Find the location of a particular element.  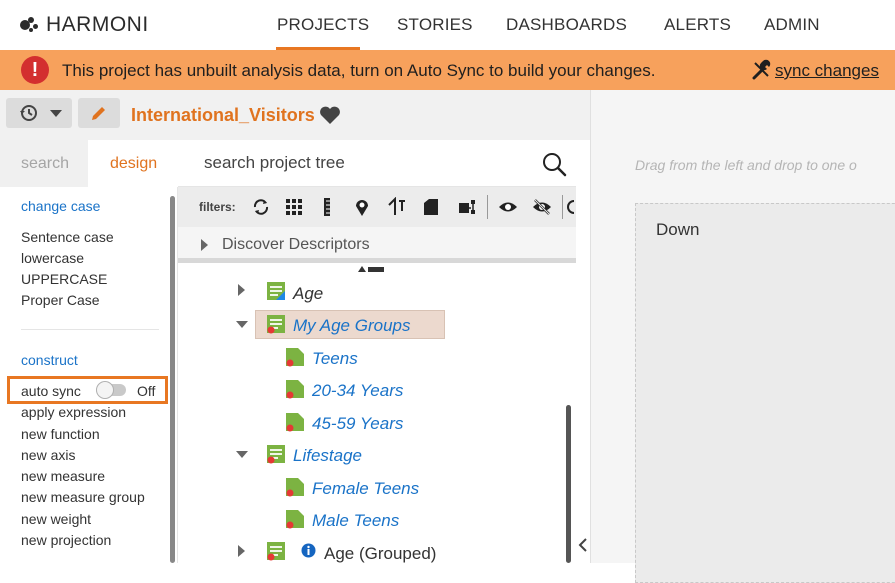

tab-design: design is located at coordinates (133, 163).